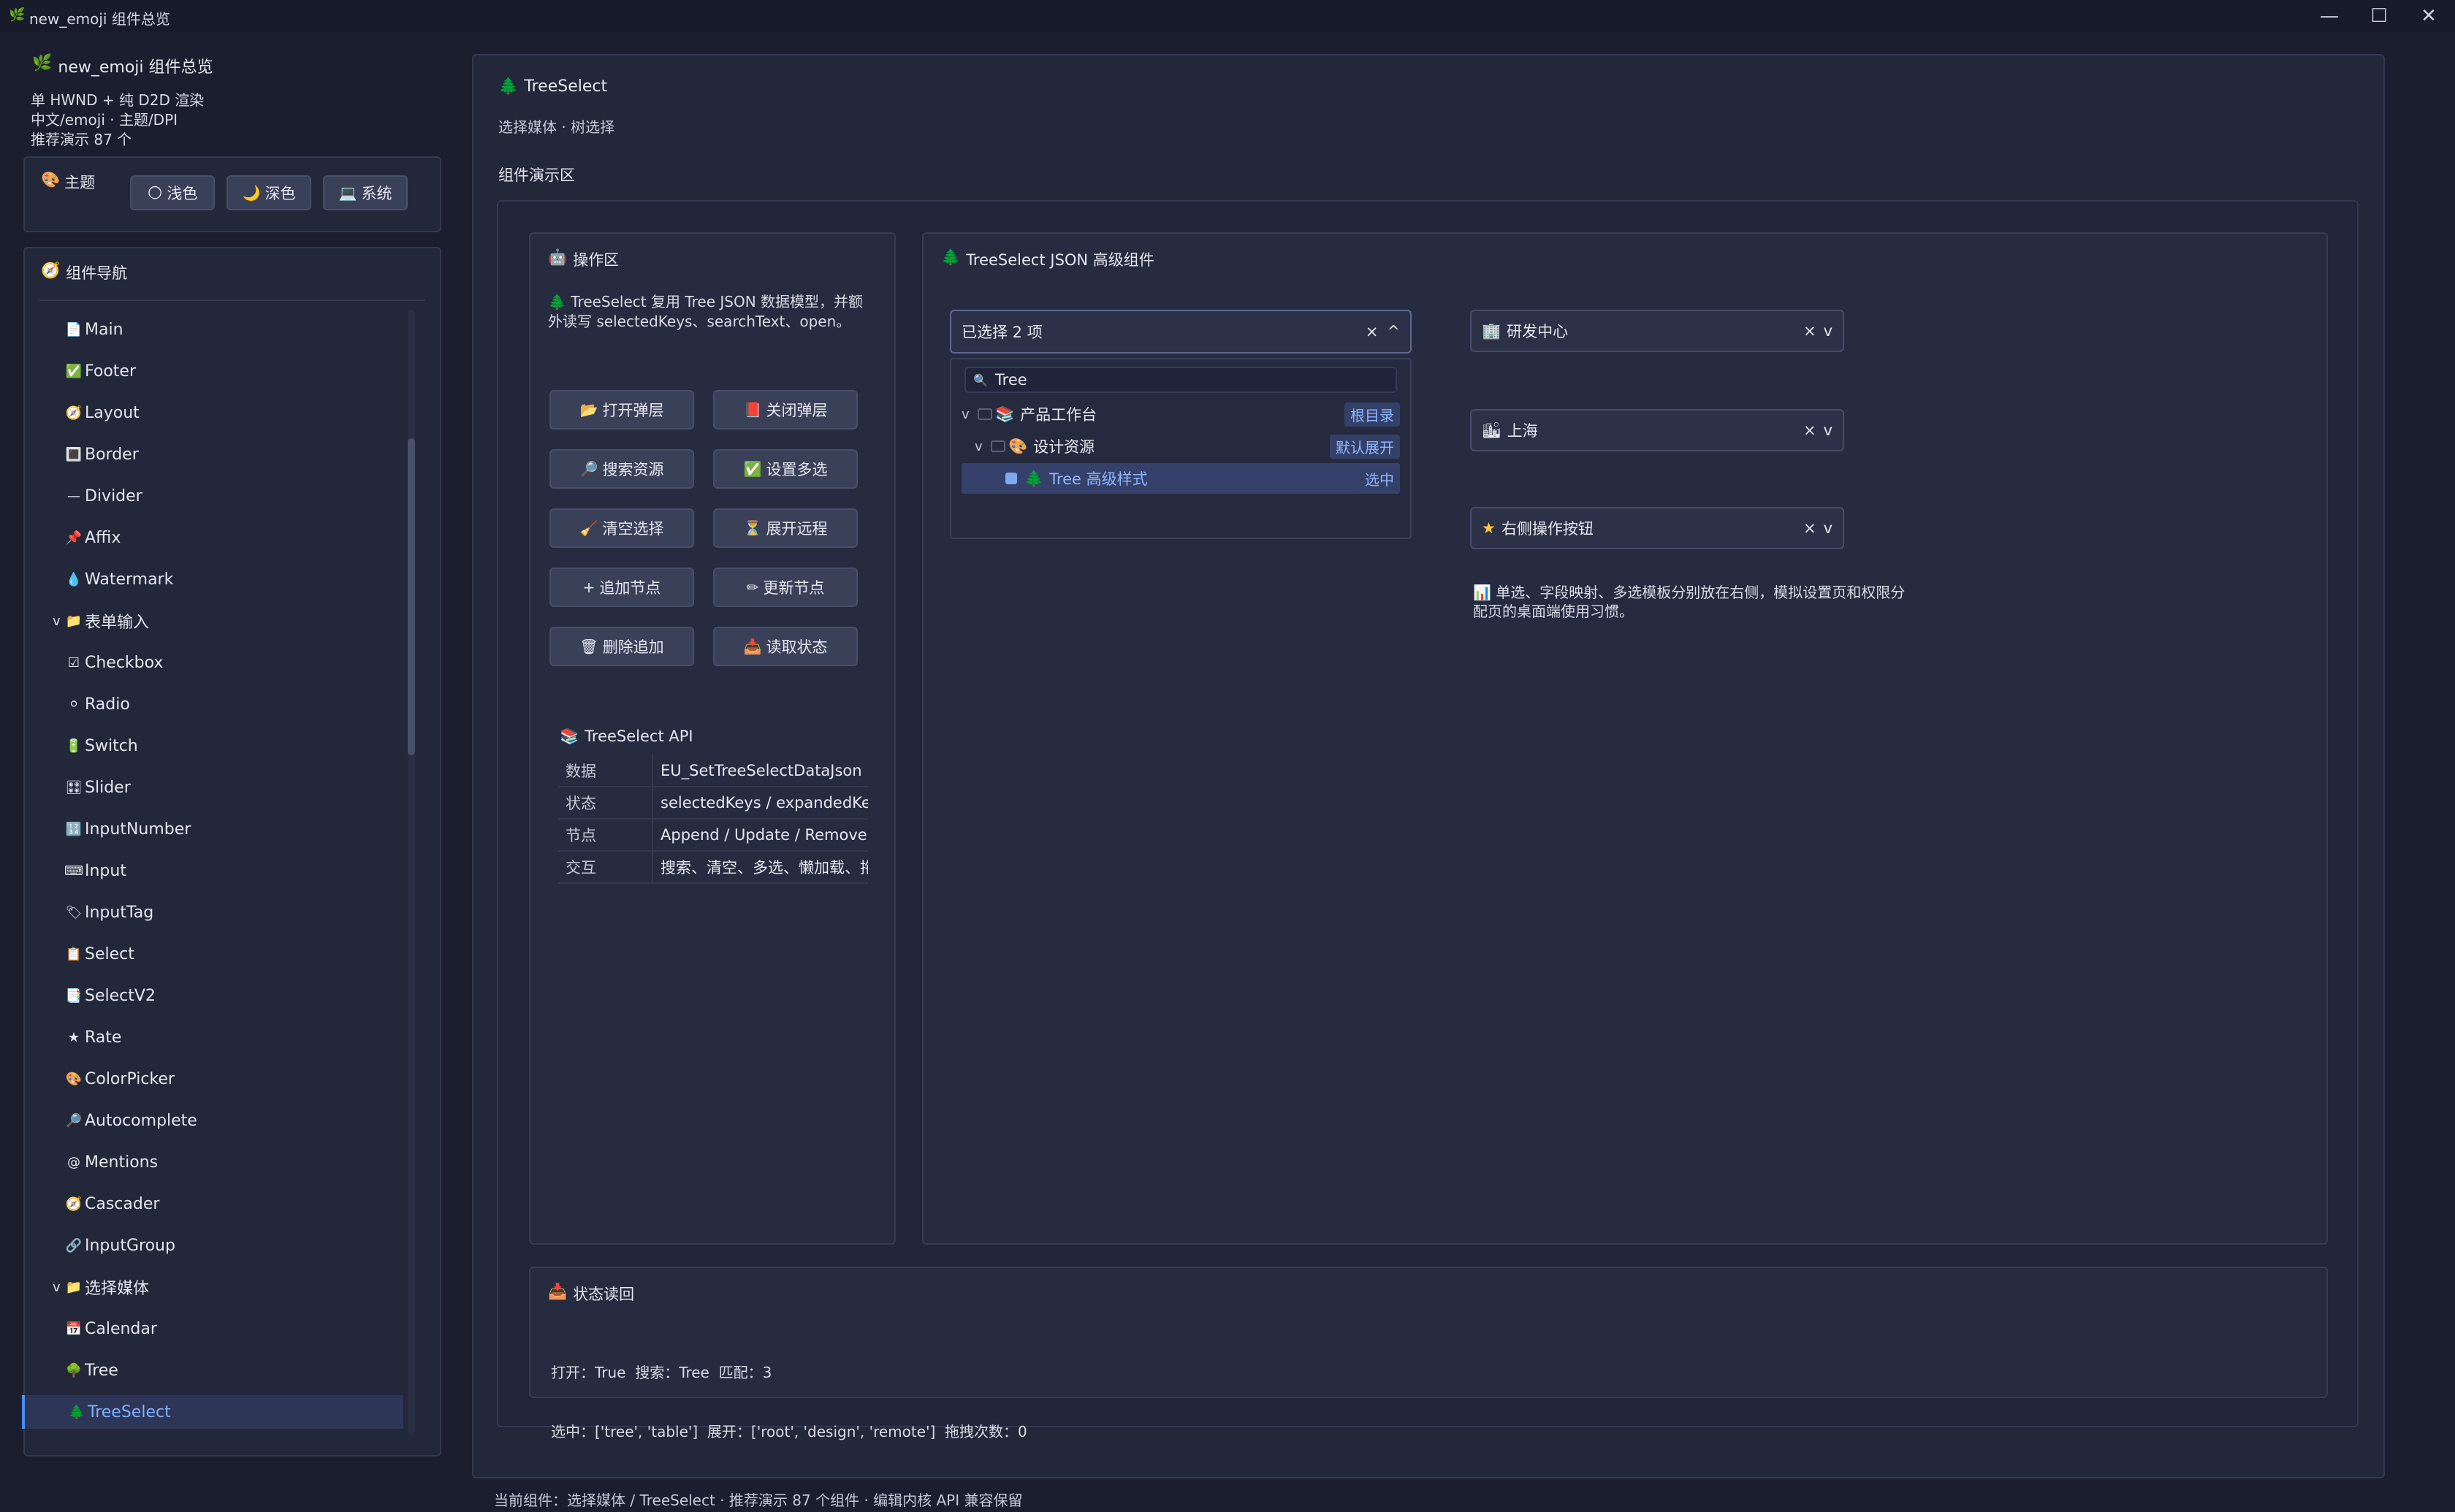 Image resolution: width=2455 pixels, height=1512 pixels. Describe the element at coordinates (212, 454) in the screenshot. I see `sidebar-item: 🔳 Border` at that location.